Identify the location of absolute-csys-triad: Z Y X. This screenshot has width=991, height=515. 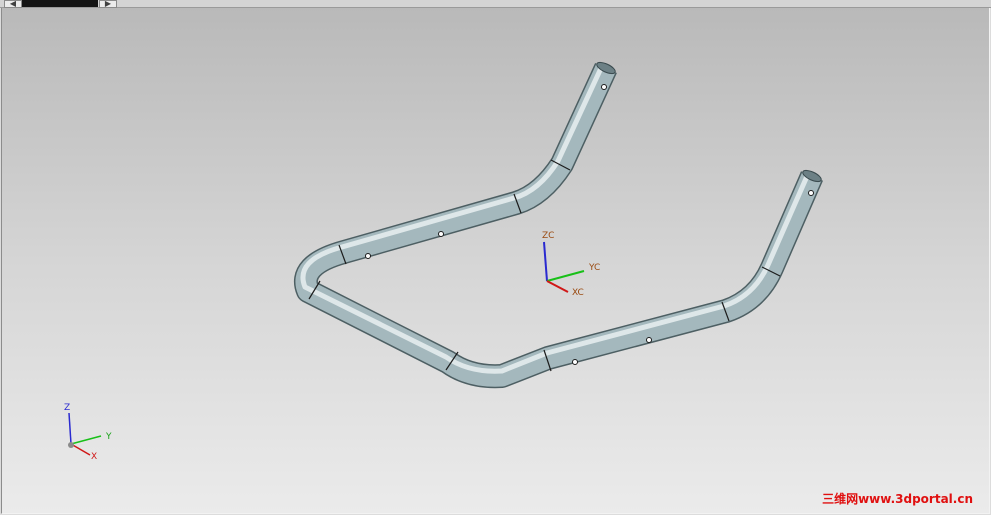
(88, 432).